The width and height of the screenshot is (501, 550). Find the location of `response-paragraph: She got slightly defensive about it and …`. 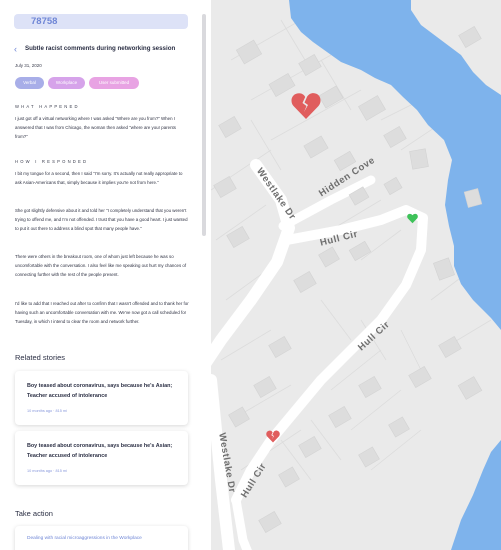

response-paragraph: She got slightly defensive about it and … is located at coordinates (101, 219).